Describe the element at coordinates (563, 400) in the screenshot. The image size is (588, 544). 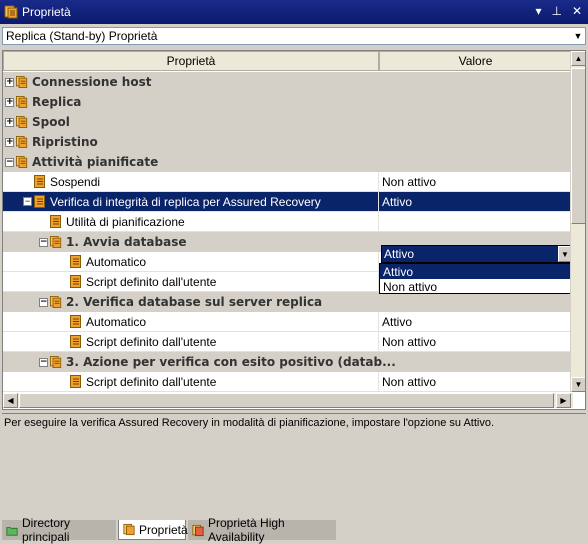
I see `scroll-right-icon: ▶` at that location.